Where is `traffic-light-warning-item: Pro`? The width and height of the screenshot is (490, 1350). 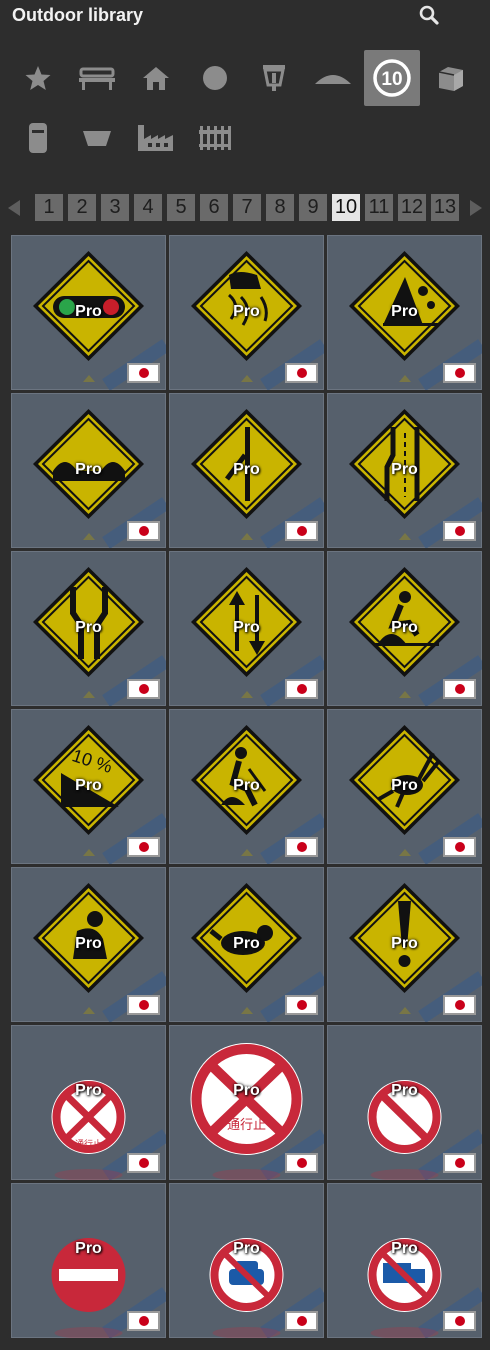
traffic-light-warning-item: Pro is located at coordinates (88, 312).